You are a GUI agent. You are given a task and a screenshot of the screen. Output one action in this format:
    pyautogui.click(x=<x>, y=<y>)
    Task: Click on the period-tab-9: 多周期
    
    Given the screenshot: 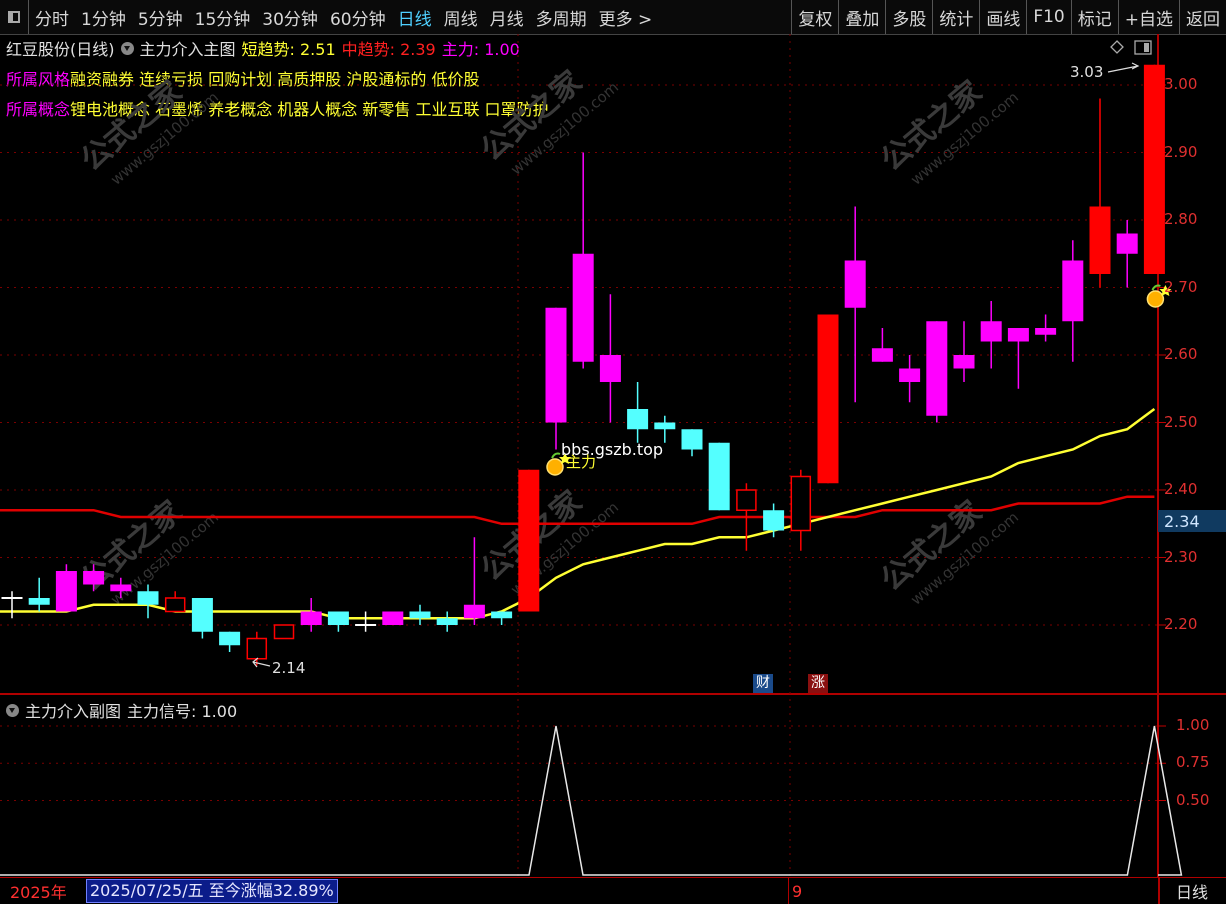 What is the action you would take?
    pyautogui.click(x=561, y=17)
    